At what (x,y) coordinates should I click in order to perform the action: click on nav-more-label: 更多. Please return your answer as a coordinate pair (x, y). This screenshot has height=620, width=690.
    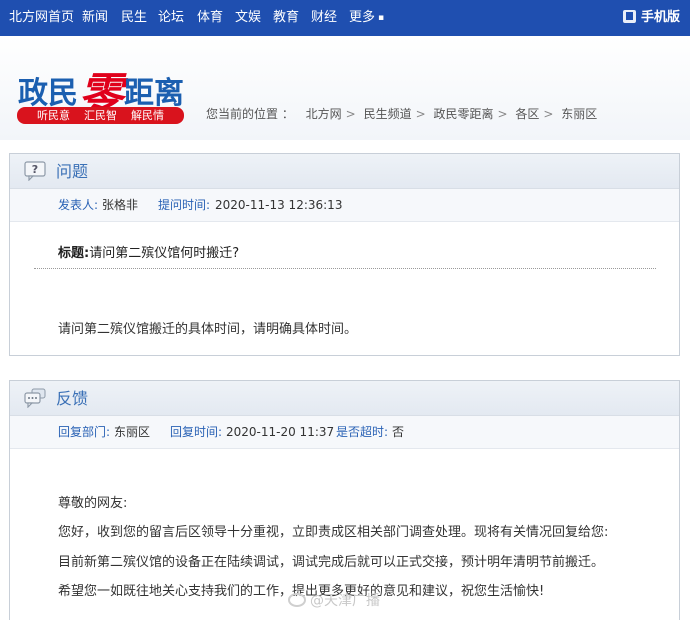
    Looking at the image, I should click on (362, 17).